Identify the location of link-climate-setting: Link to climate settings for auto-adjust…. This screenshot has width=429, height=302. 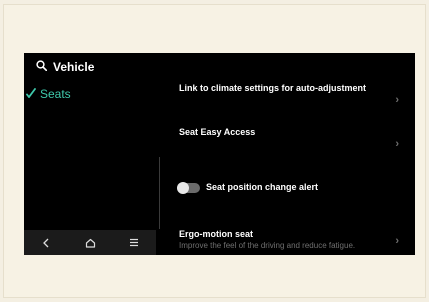
(294, 98).